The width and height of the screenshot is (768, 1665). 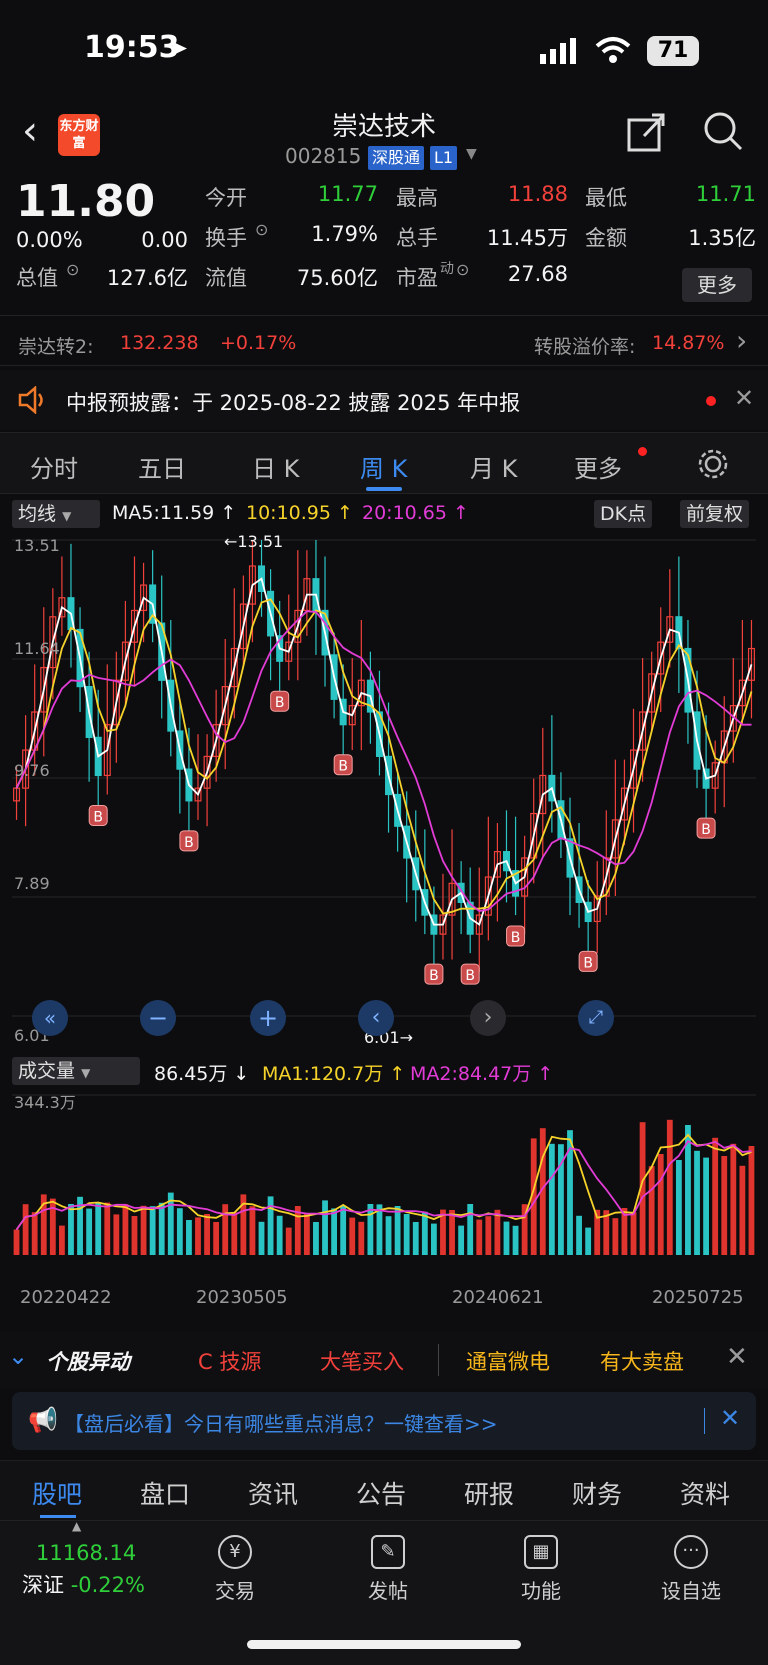 I want to click on step-right-icon: ›, so click(x=488, y=1018).